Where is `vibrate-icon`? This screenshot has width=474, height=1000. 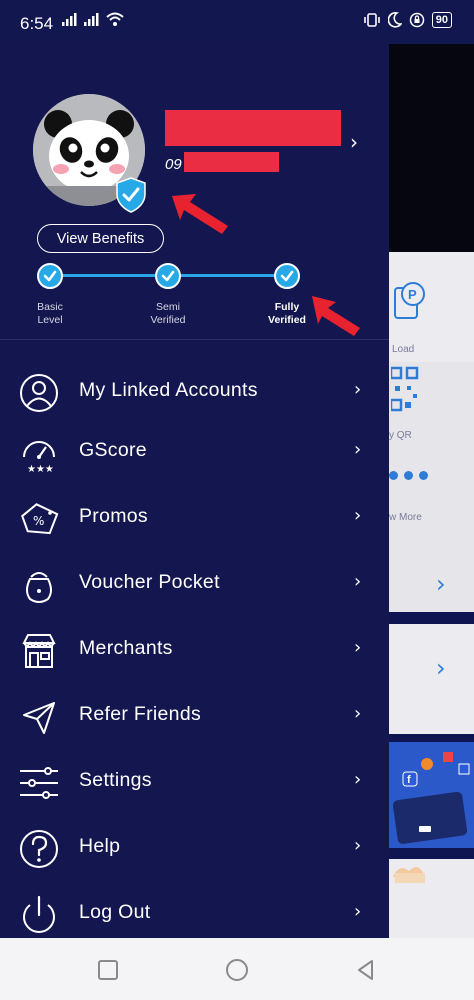
vibrate-icon is located at coordinates (371, 20).